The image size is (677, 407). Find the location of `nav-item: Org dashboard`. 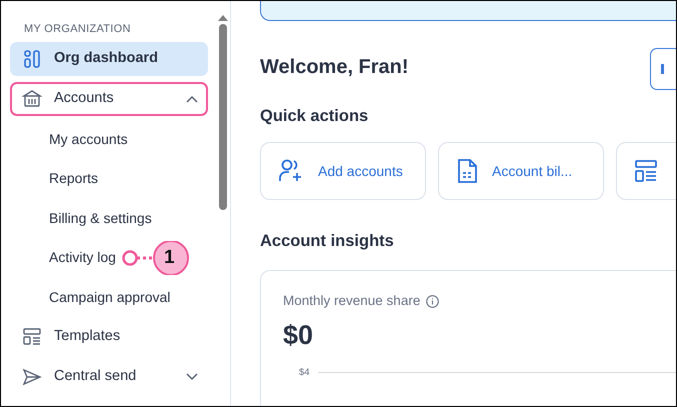

nav-item: Org dashboard is located at coordinates (109, 59).